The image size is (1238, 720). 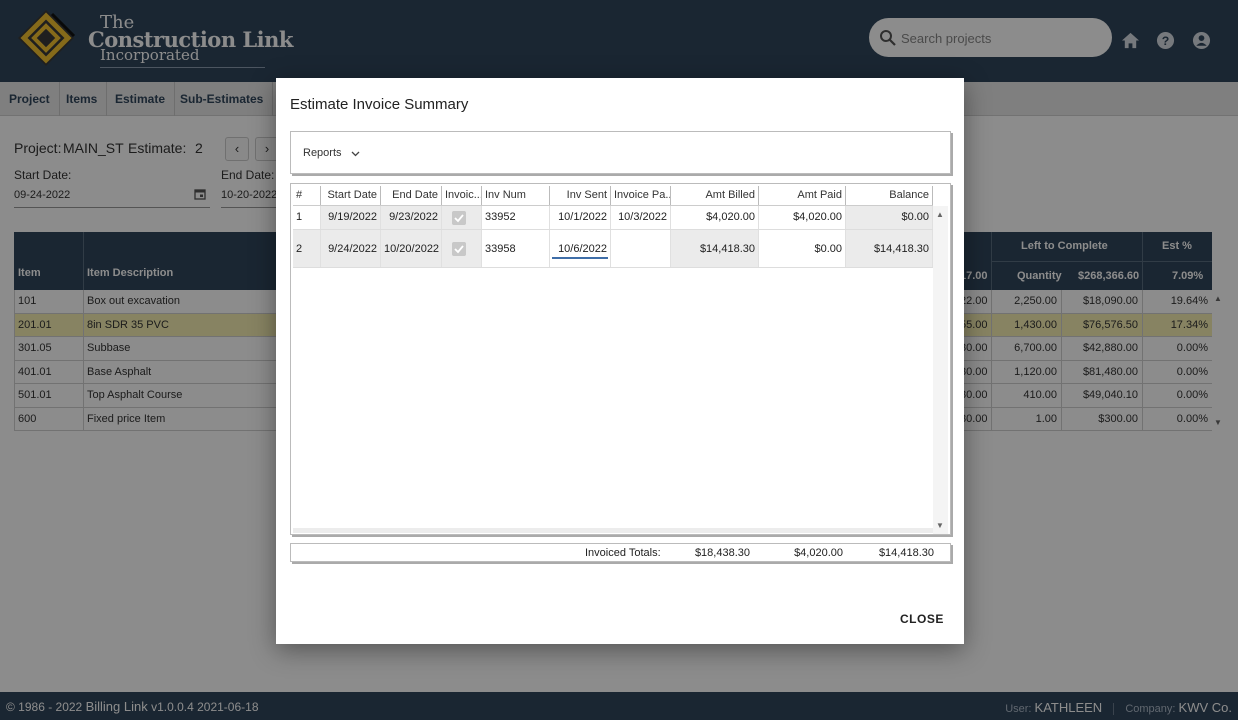 What do you see at coordinates (516, 195) in the screenshot?
I see `col-header-inv-num: Inv Num` at bounding box center [516, 195].